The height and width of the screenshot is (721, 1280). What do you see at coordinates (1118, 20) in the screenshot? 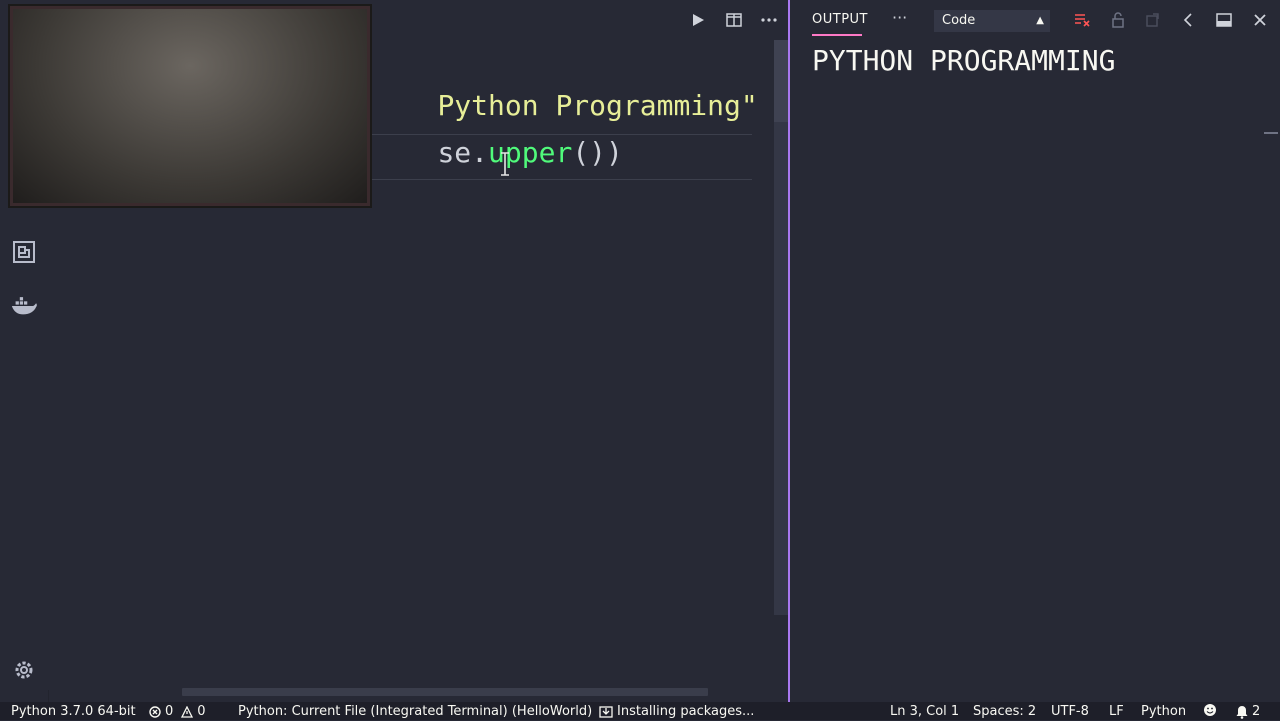
I see `lock-scroll-icon` at bounding box center [1118, 20].